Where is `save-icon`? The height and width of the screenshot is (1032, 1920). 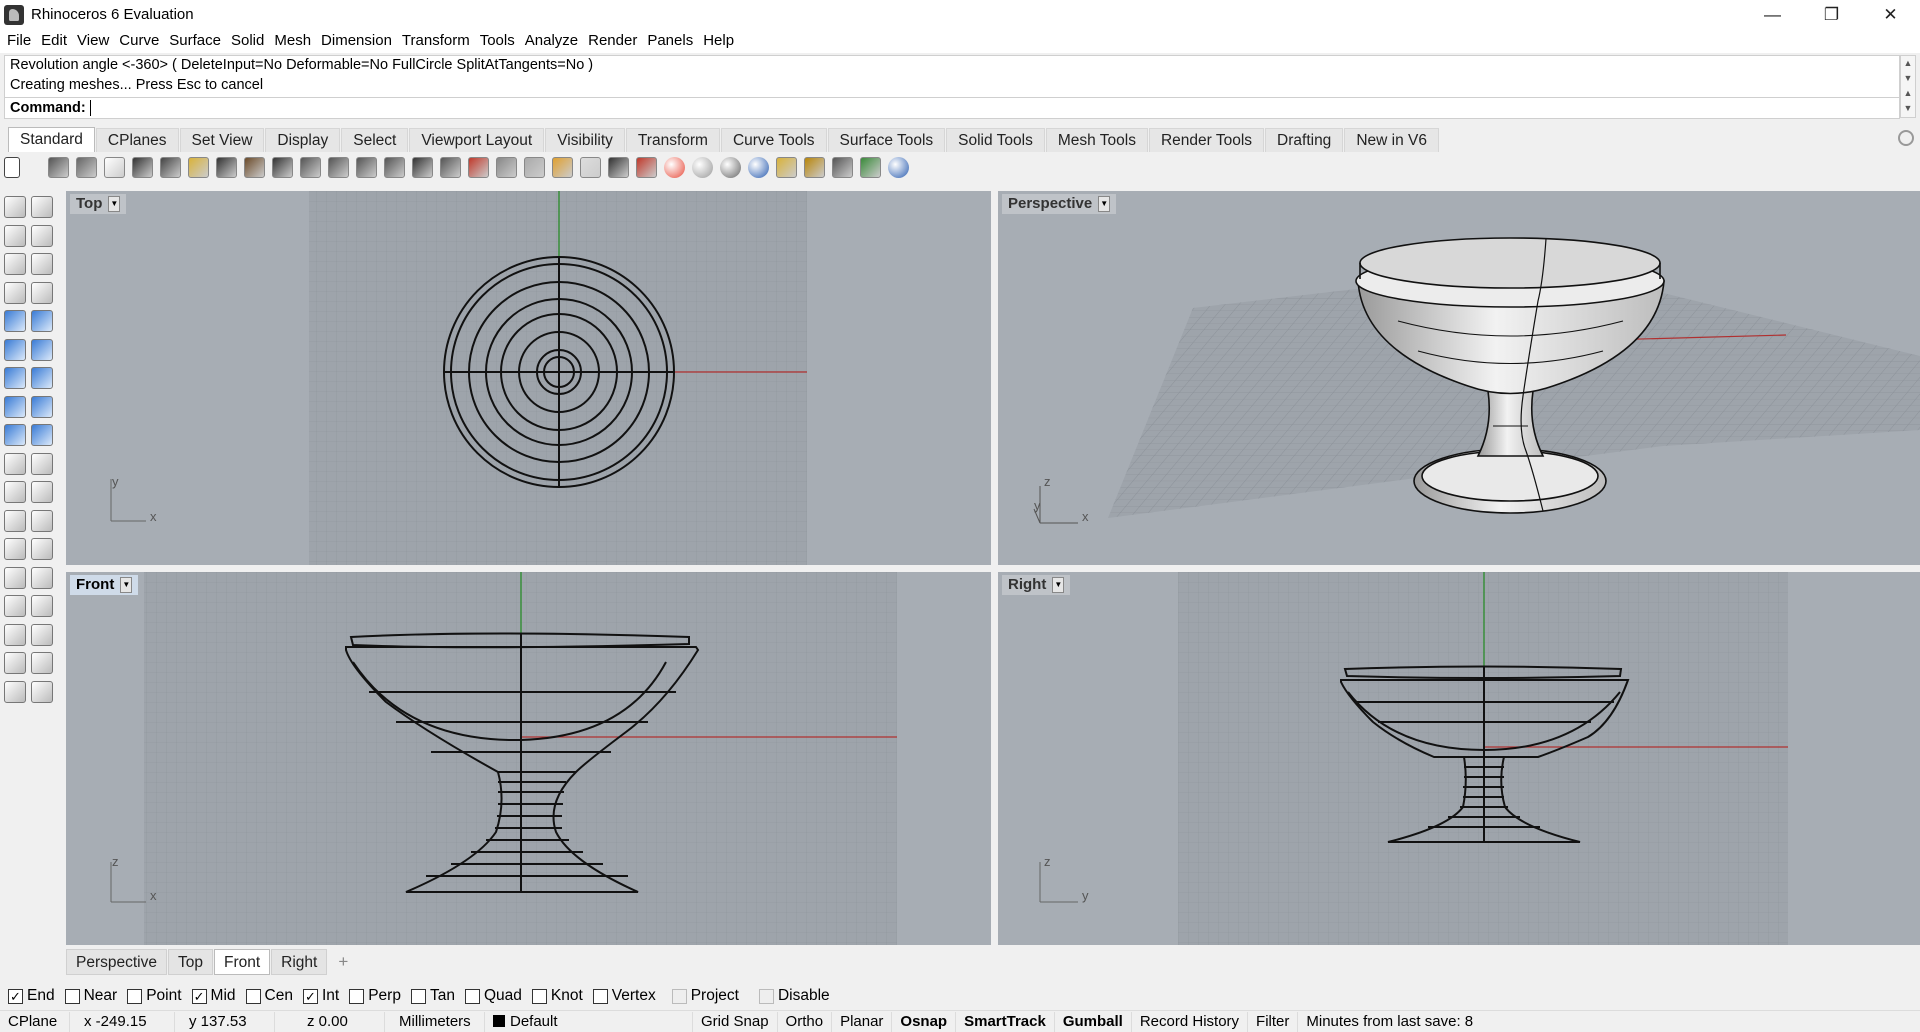 save-icon is located at coordinates (58, 167).